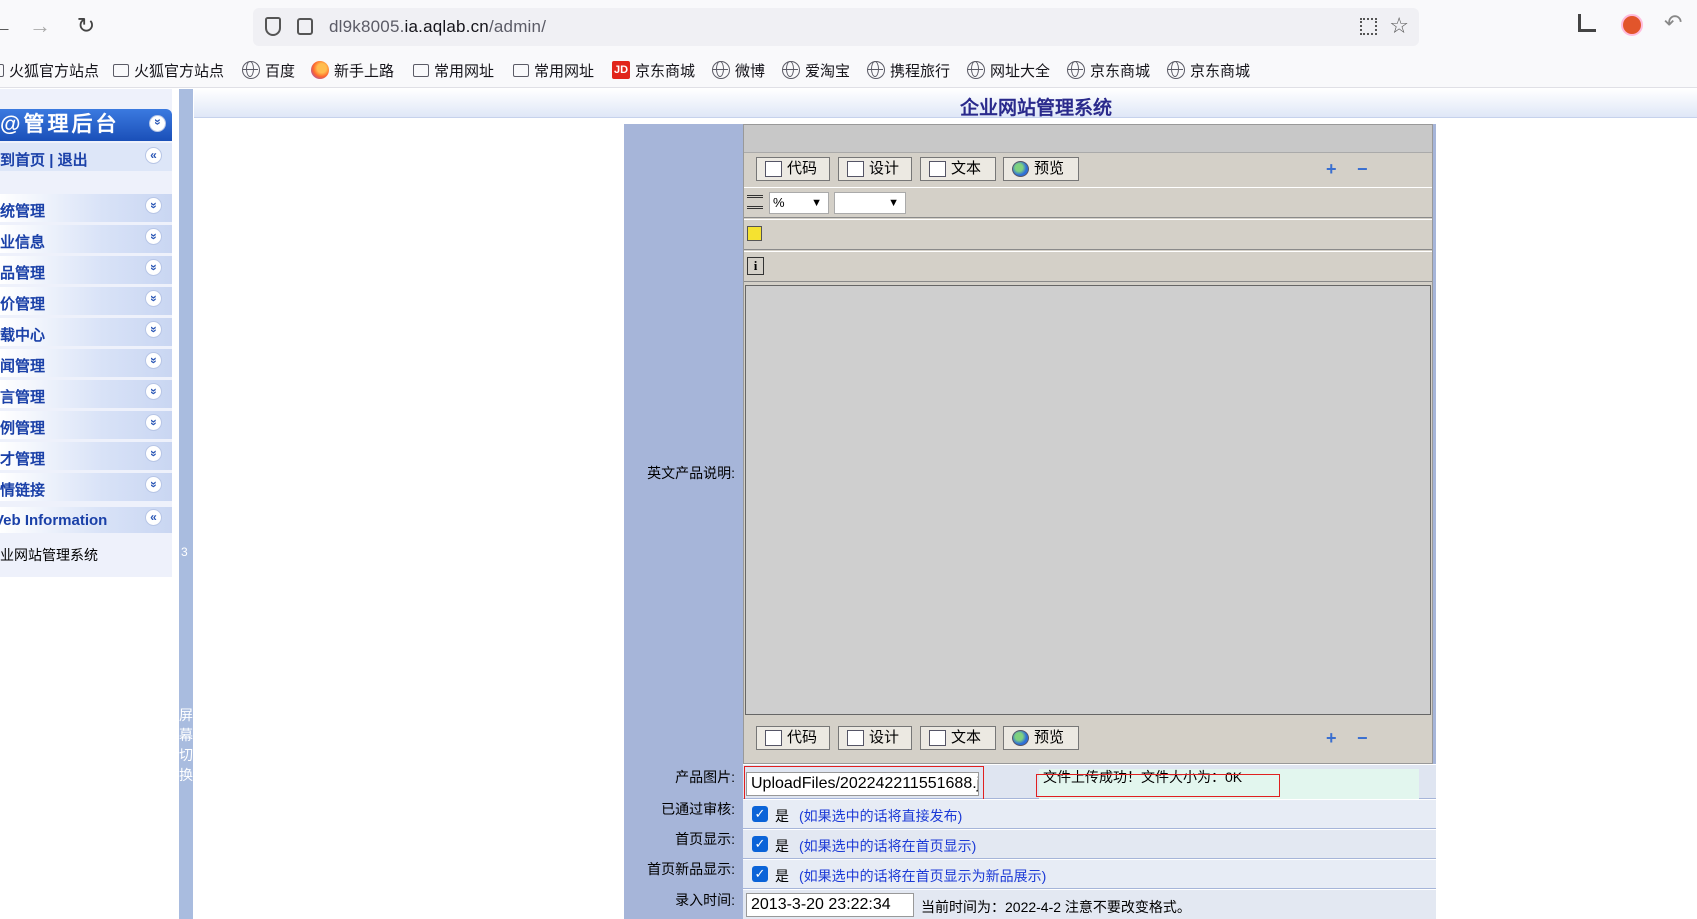  Describe the element at coordinates (86, 208) in the screenshot. I see `sidebar-item: 统管理»` at that location.